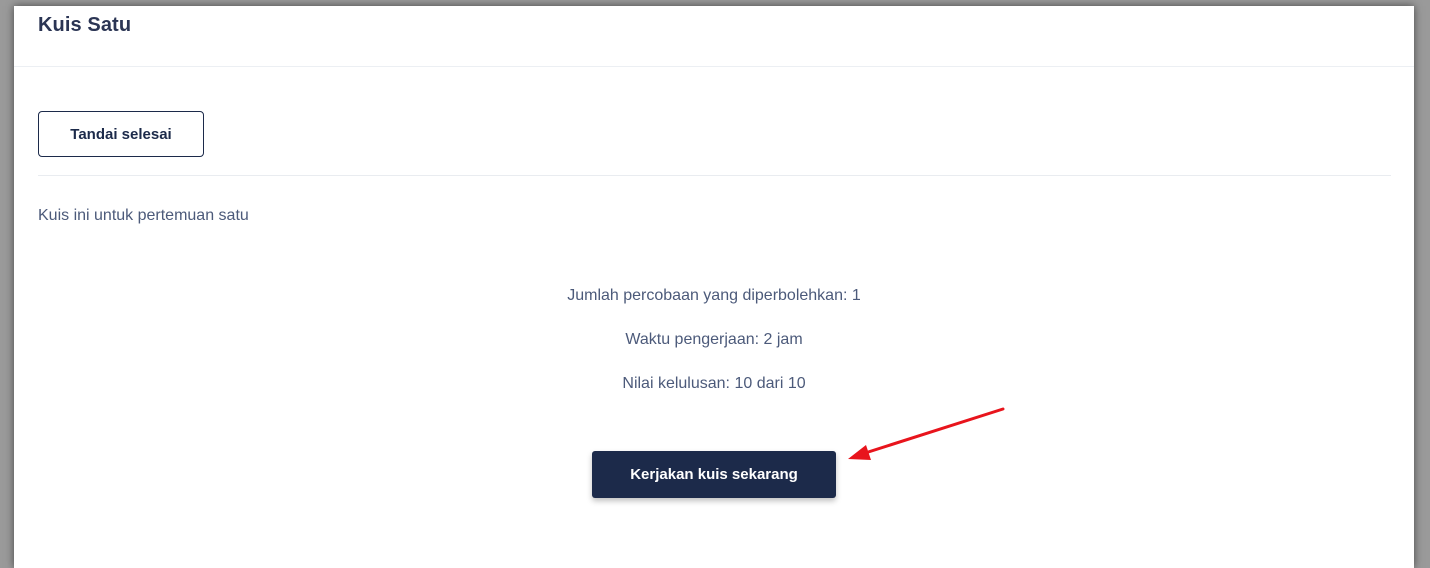 The image size is (1430, 568). What do you see at coordinates (714, 474) in the screenshot?
I see `start-quiz-button: Kerjakan kuis sekarang` at bounding box center [714, 474].